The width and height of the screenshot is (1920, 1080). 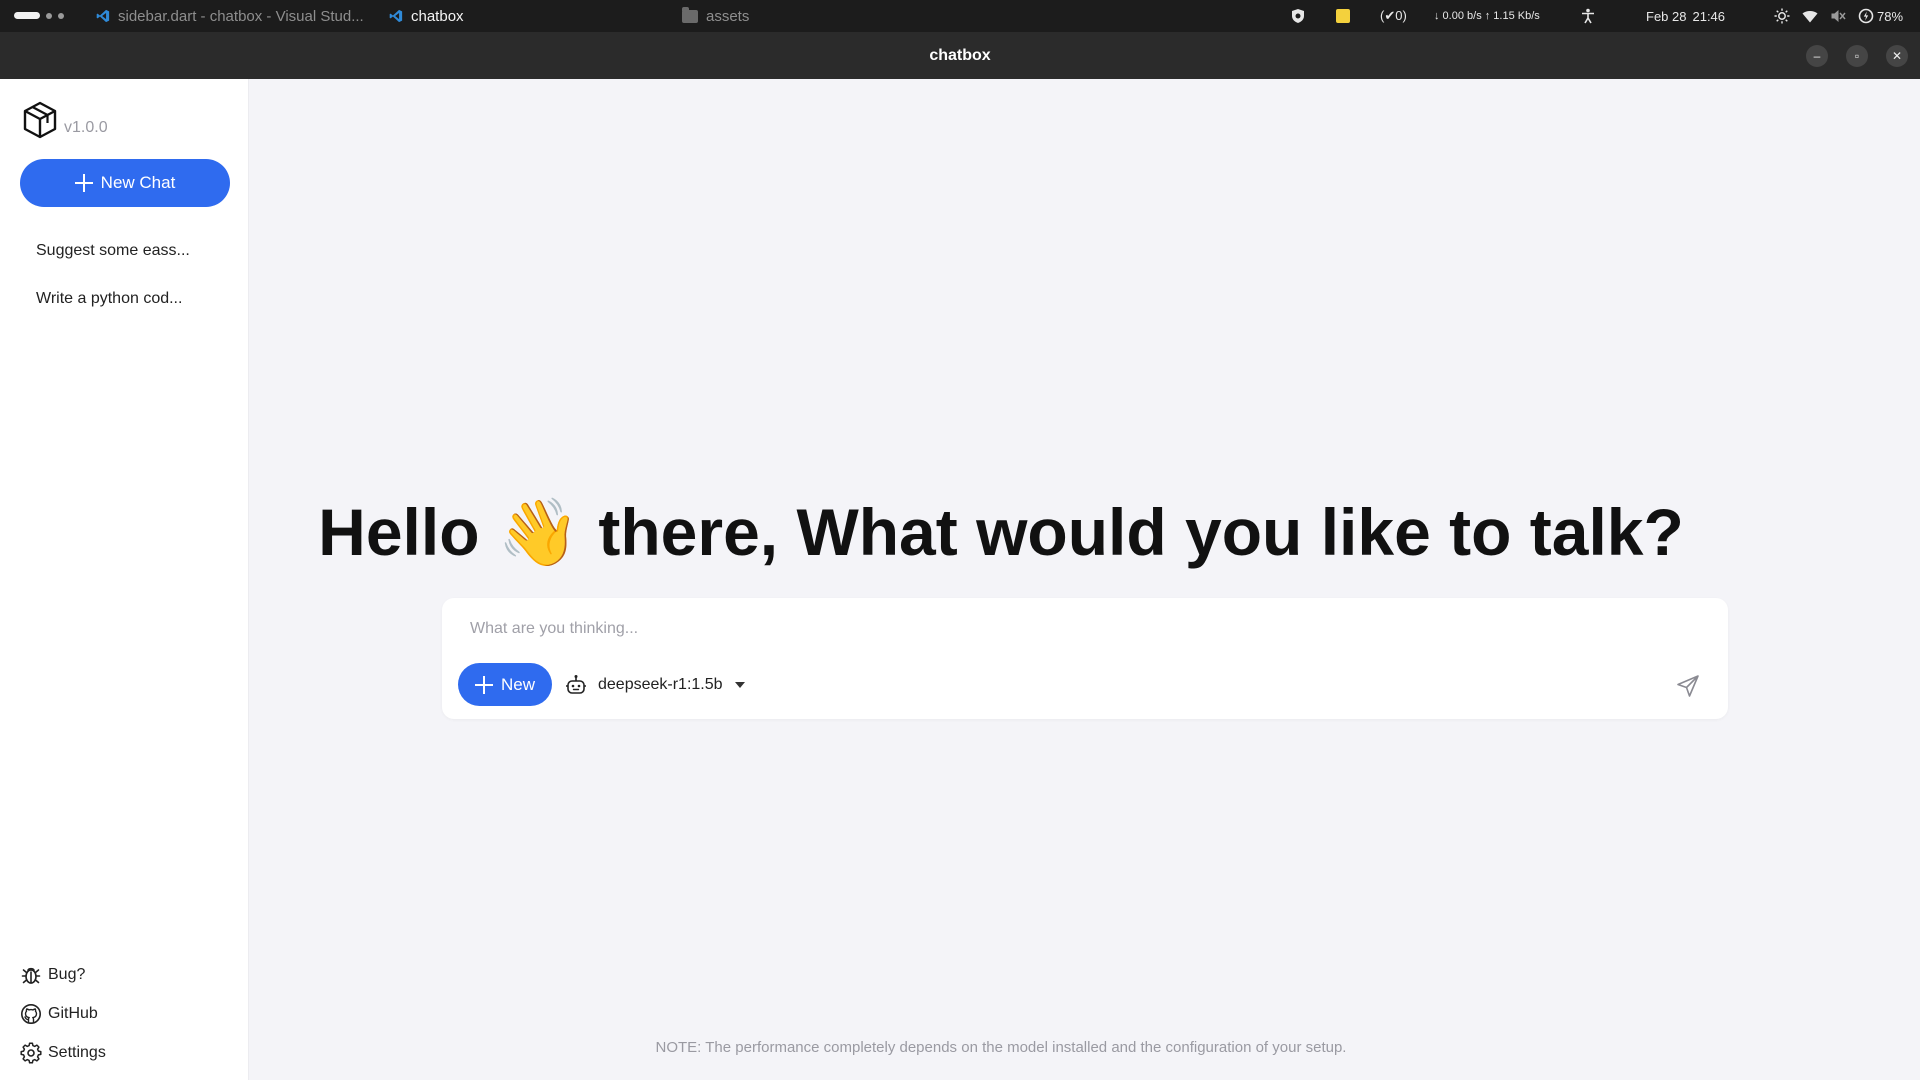 I want to click on github-label: GitHub, so click(x=73, y=1013).